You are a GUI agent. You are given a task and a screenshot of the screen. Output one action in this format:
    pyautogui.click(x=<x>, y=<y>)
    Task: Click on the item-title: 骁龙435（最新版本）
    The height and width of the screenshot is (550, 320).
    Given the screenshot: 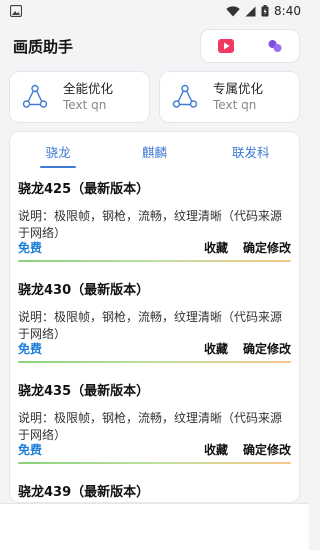 What is the action you would take?
    pyautogui.click(x=84, y=391)
    